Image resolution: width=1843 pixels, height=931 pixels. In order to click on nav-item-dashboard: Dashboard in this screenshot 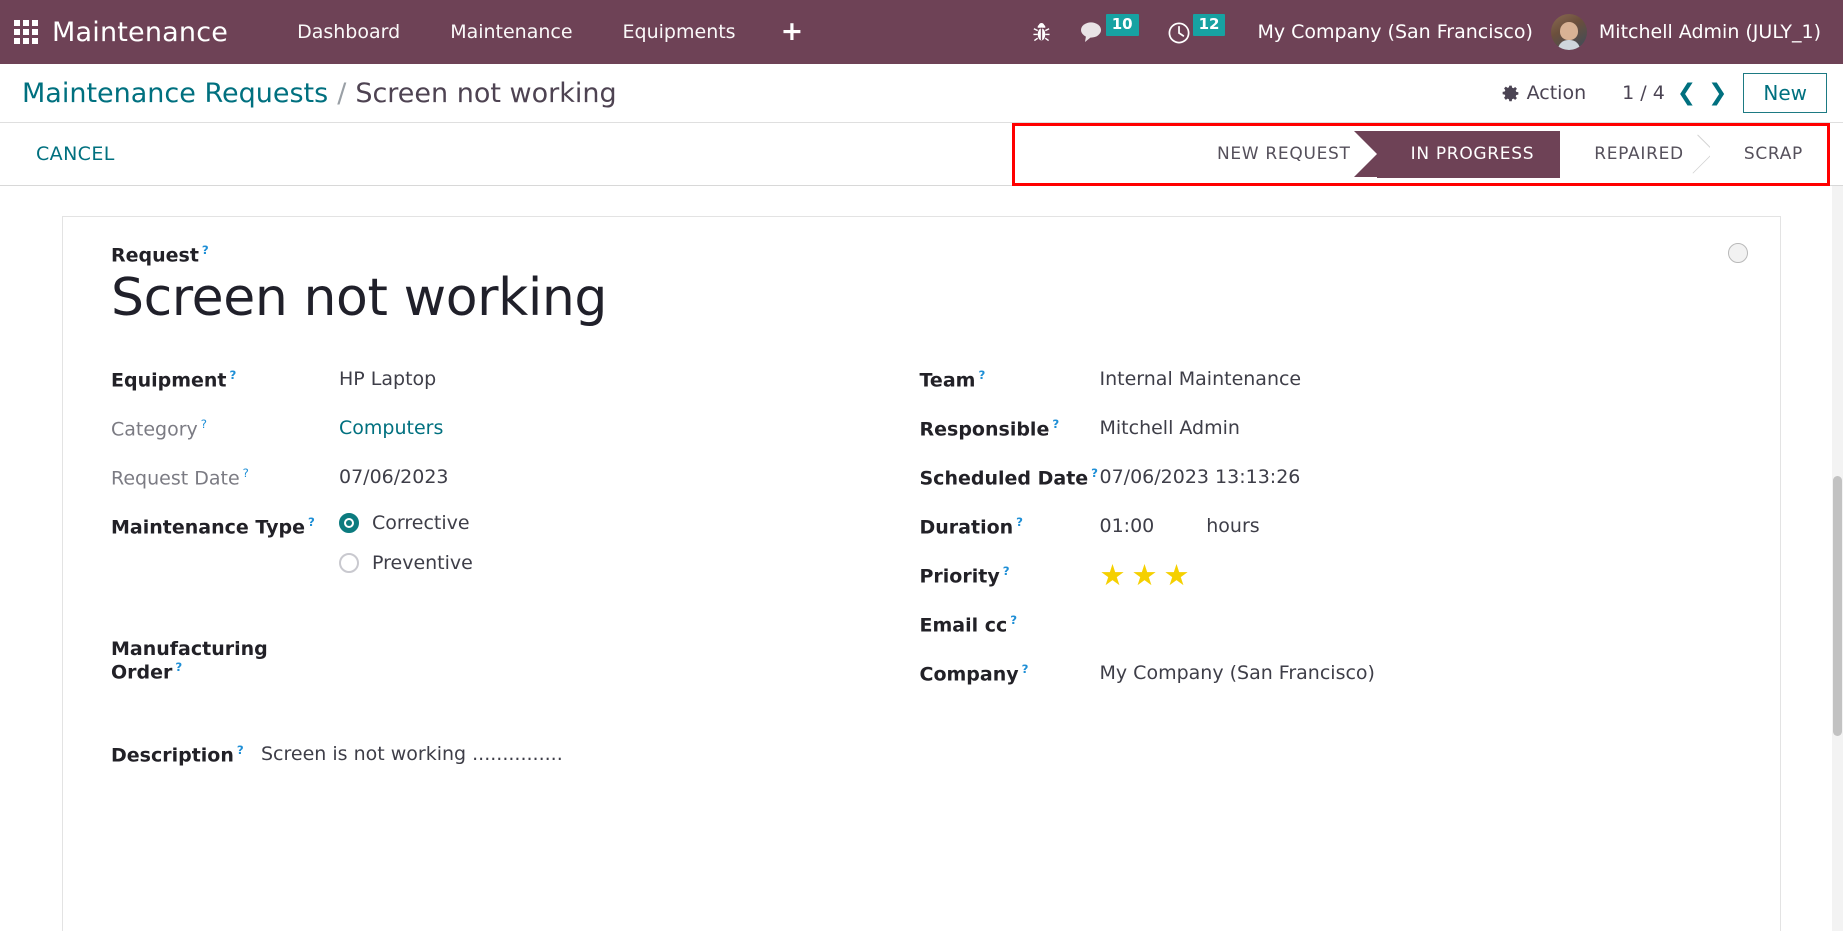, I will do `click(348, 32)`.